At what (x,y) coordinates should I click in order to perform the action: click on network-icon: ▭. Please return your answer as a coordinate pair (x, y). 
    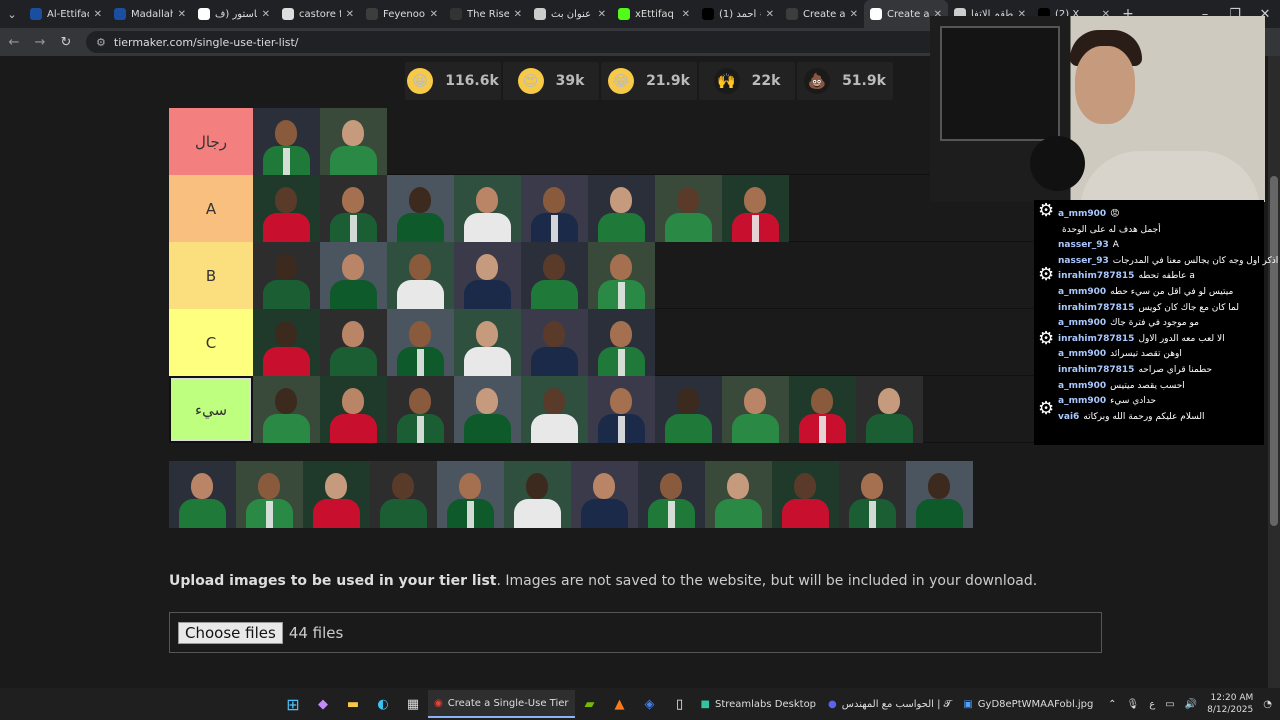
    Looking at the image, I should click on (1169, 704).